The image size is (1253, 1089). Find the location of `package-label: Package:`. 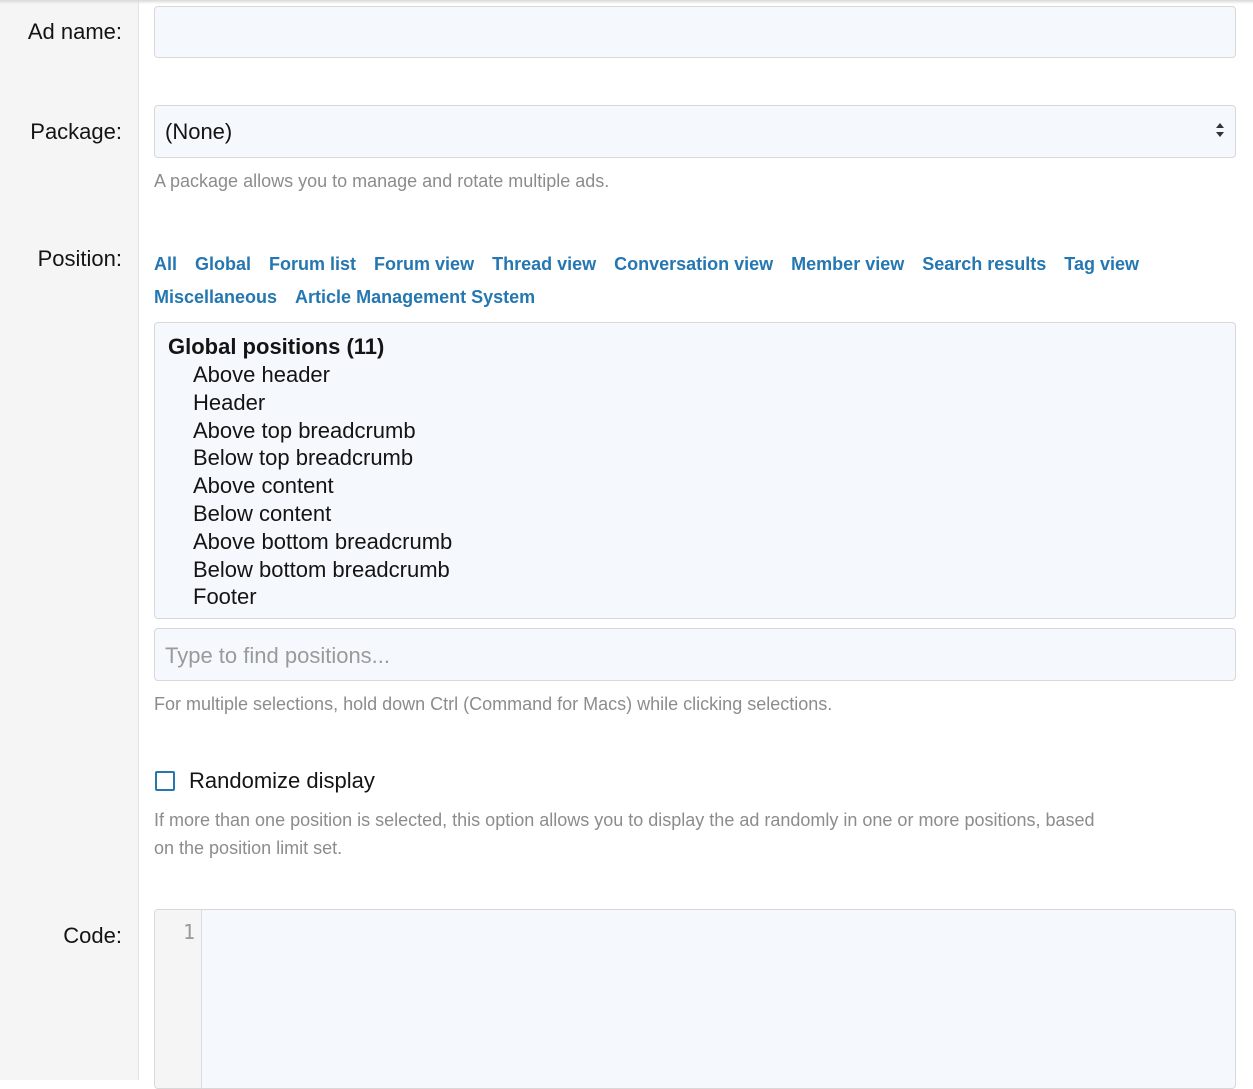

package-label: Package: is located at coordinates (76, 131).